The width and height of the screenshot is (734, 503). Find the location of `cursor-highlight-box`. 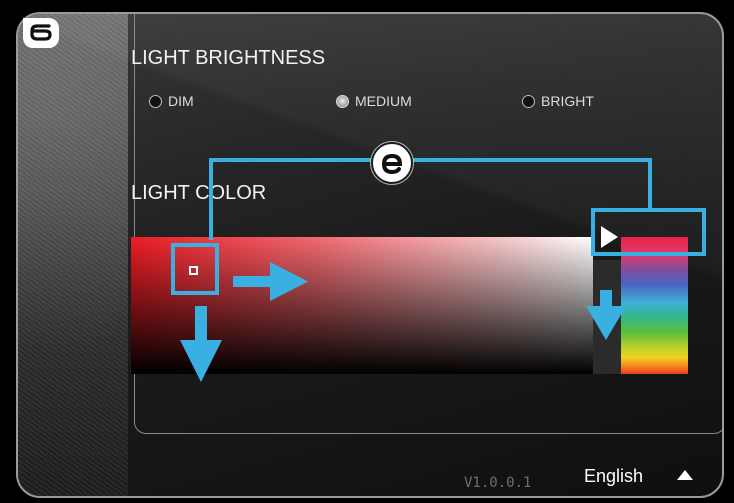

cursor-highlight-box is located at coordinates (195, 269).